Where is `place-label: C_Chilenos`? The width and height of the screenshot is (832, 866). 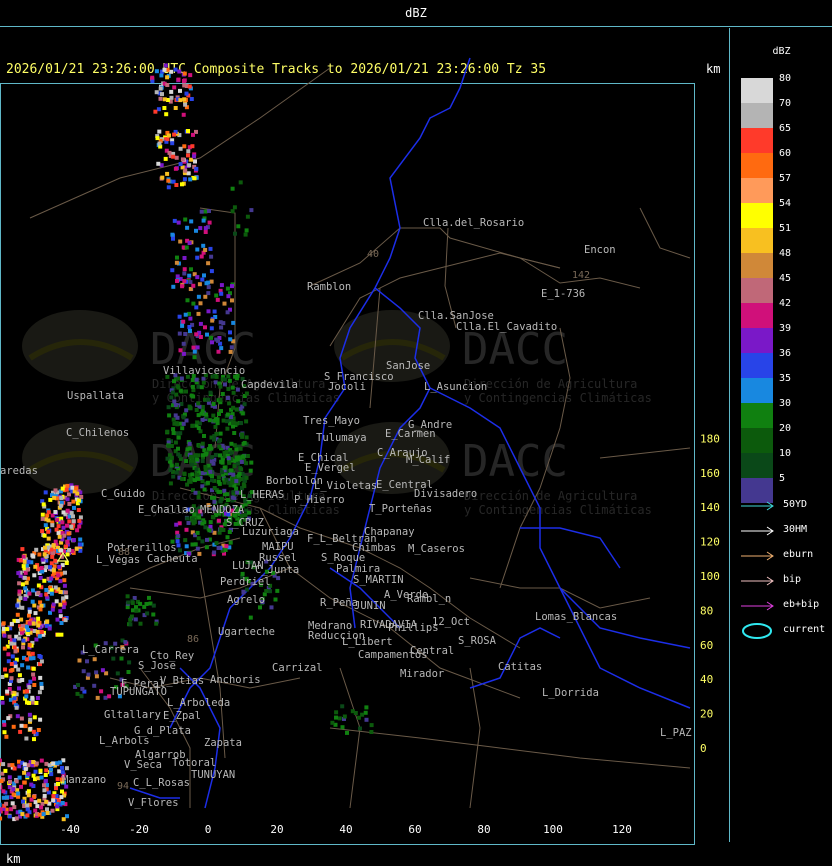 place-label: C_Chilenos is located at coordinates (97, 433).